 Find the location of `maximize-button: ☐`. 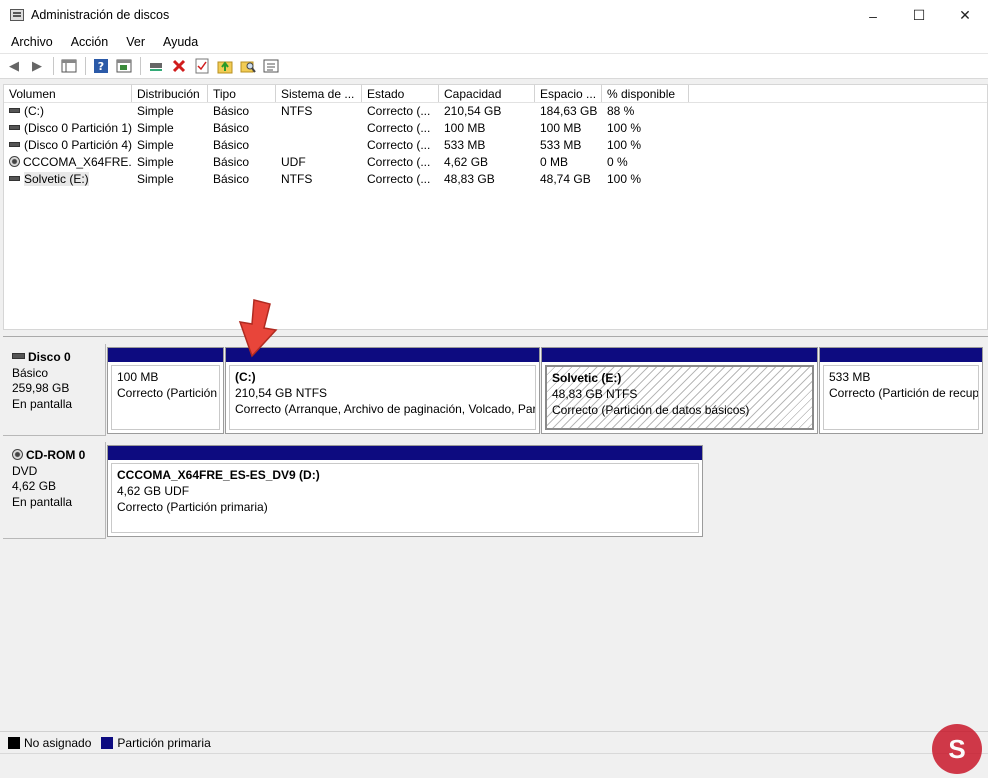

maximize-button: ☐ is located at coordinates (919, 15).